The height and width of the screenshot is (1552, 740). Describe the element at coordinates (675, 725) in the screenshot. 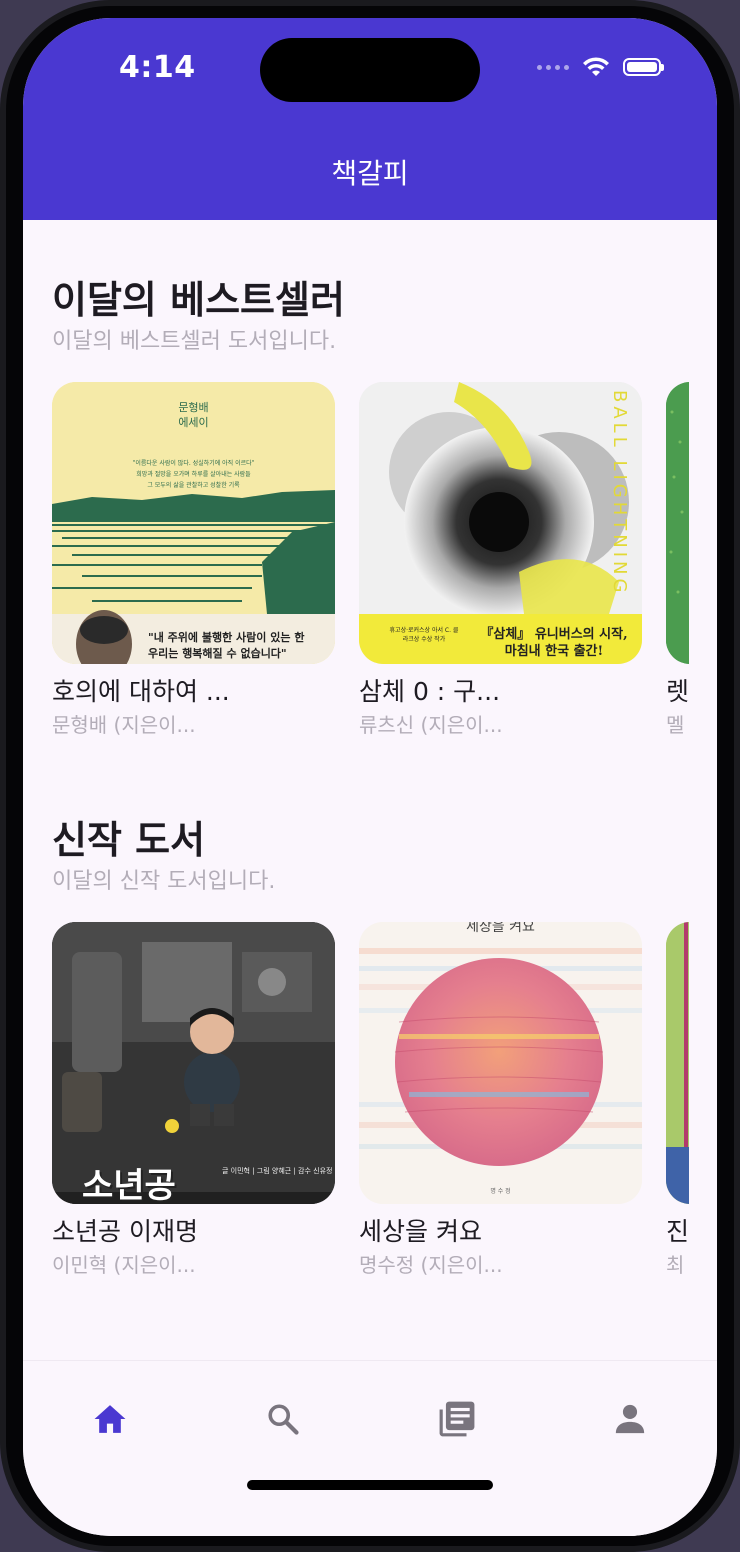

I see `book-author: 멜` at that location.